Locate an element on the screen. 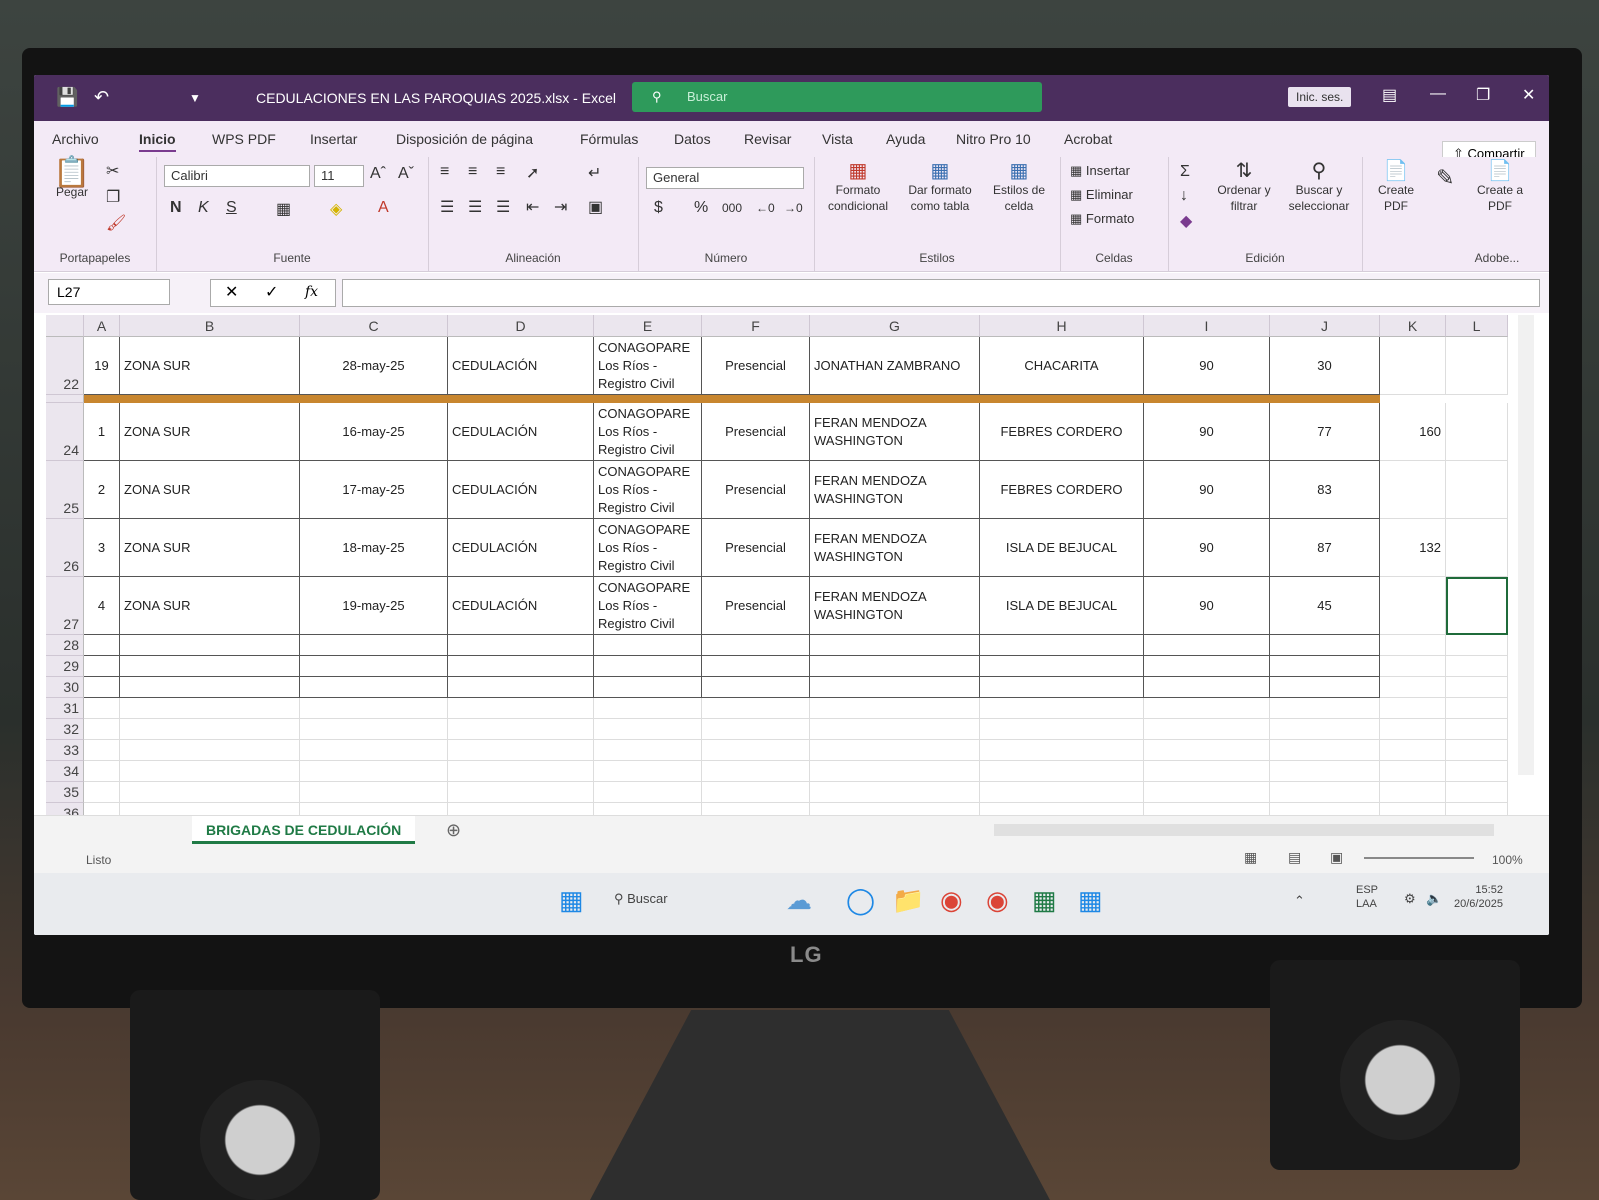  cell-e30 is located at coordinates (648, 687).